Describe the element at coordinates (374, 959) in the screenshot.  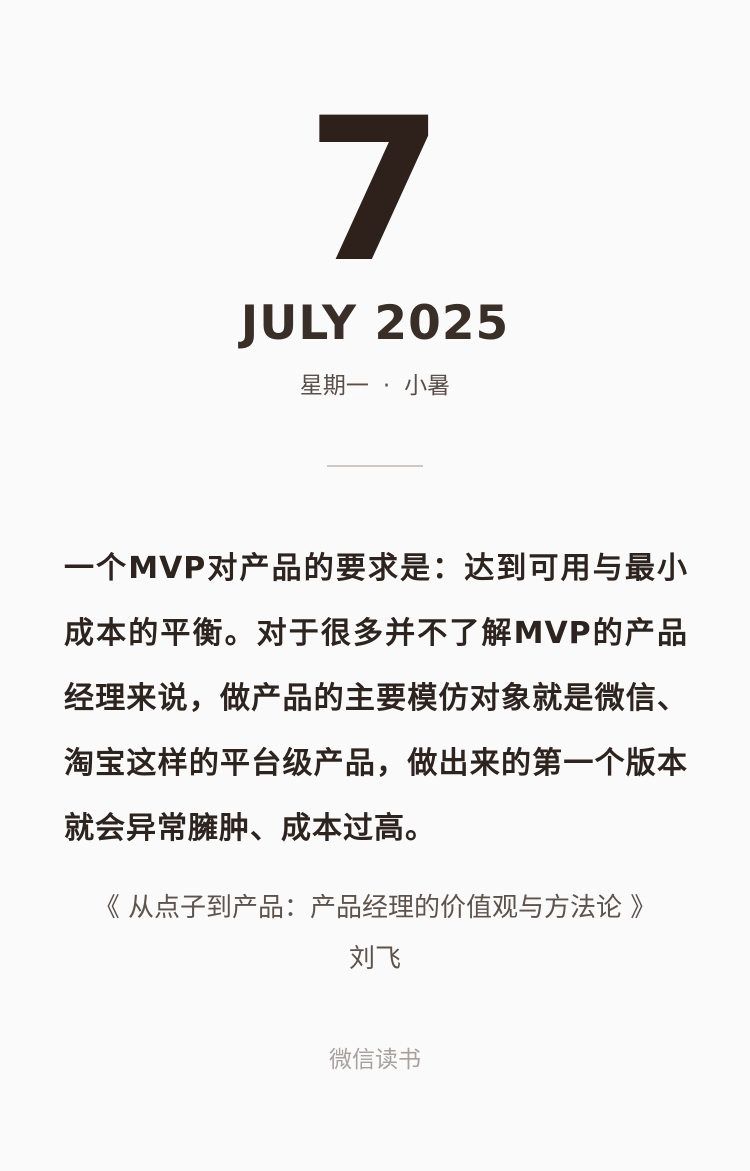
I see `book-author: 刘飞` at that location.